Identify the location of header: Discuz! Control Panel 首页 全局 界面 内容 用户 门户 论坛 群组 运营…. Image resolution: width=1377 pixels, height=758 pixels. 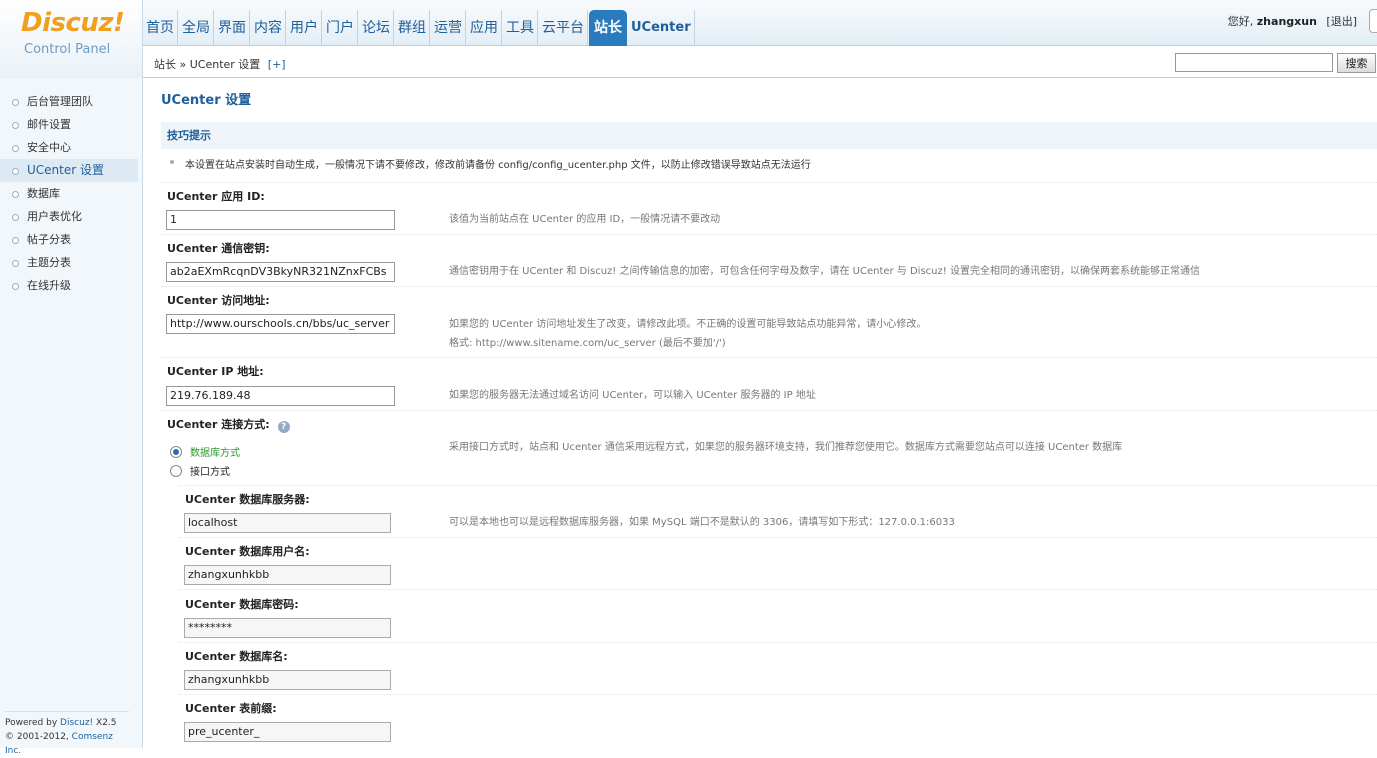
(688, 39).